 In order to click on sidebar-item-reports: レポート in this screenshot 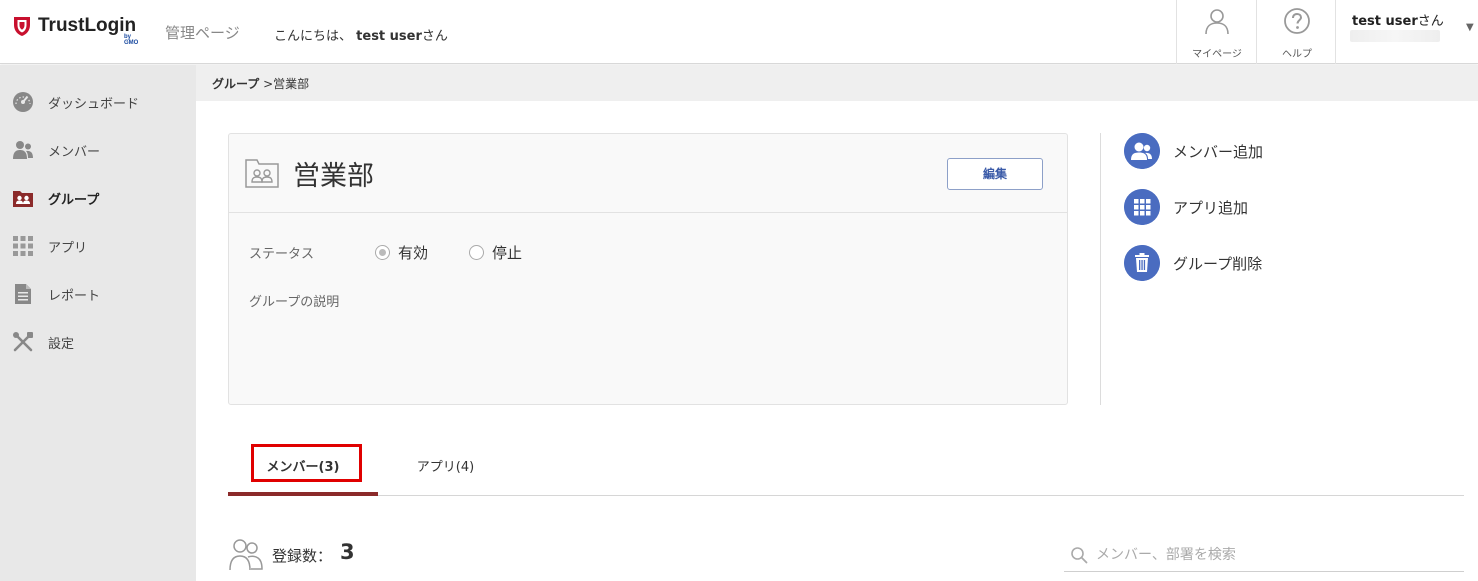, I will do `click(98, 294)`.